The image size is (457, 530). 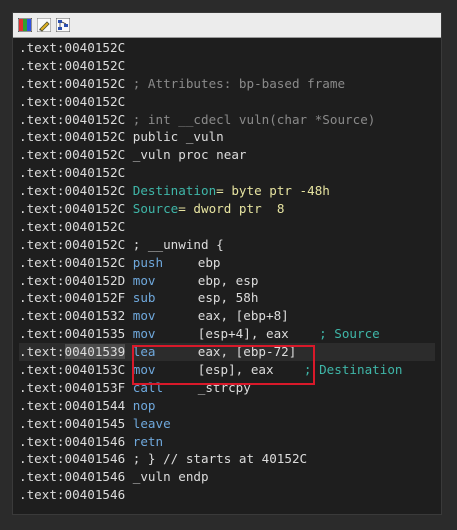 I want to click on line-text: public _vuln, so click(x=178, y=137).